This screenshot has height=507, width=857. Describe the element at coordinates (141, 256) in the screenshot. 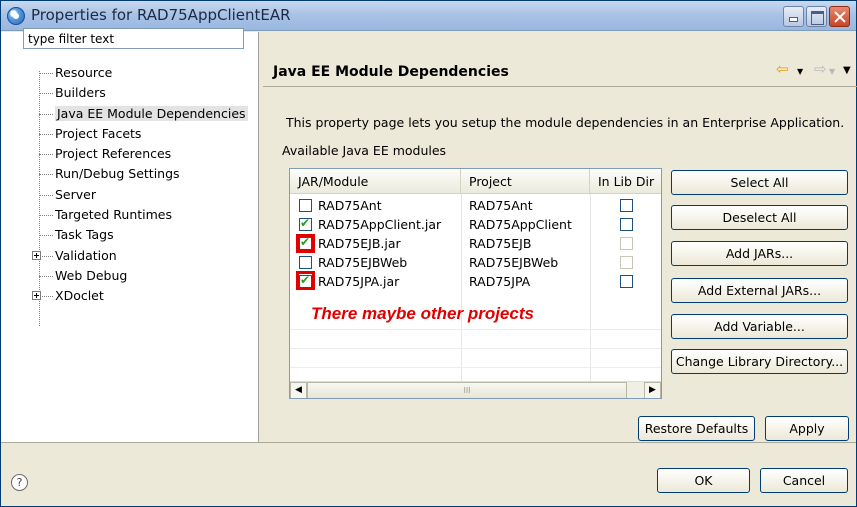

I see `tree-item-validation: Validation` at that location.